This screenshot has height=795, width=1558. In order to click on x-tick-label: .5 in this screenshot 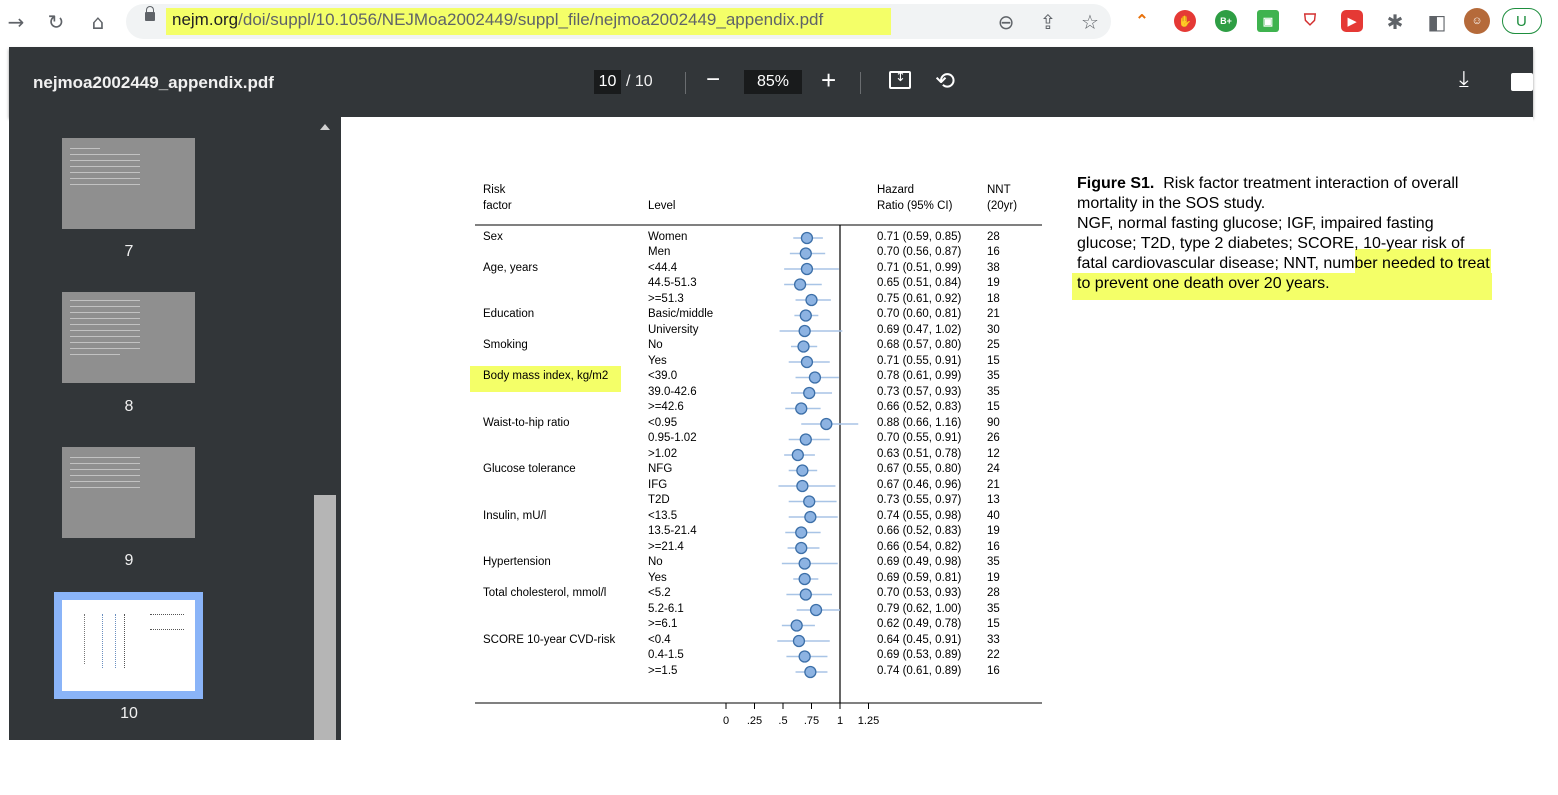, I will do `click(782, 721)`.